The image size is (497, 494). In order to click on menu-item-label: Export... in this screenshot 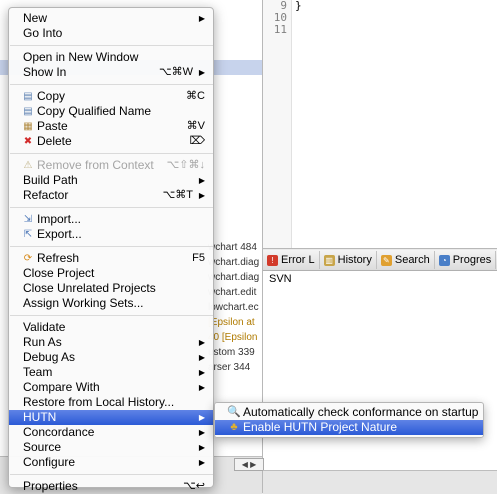, I will do `click(59, 234)`.